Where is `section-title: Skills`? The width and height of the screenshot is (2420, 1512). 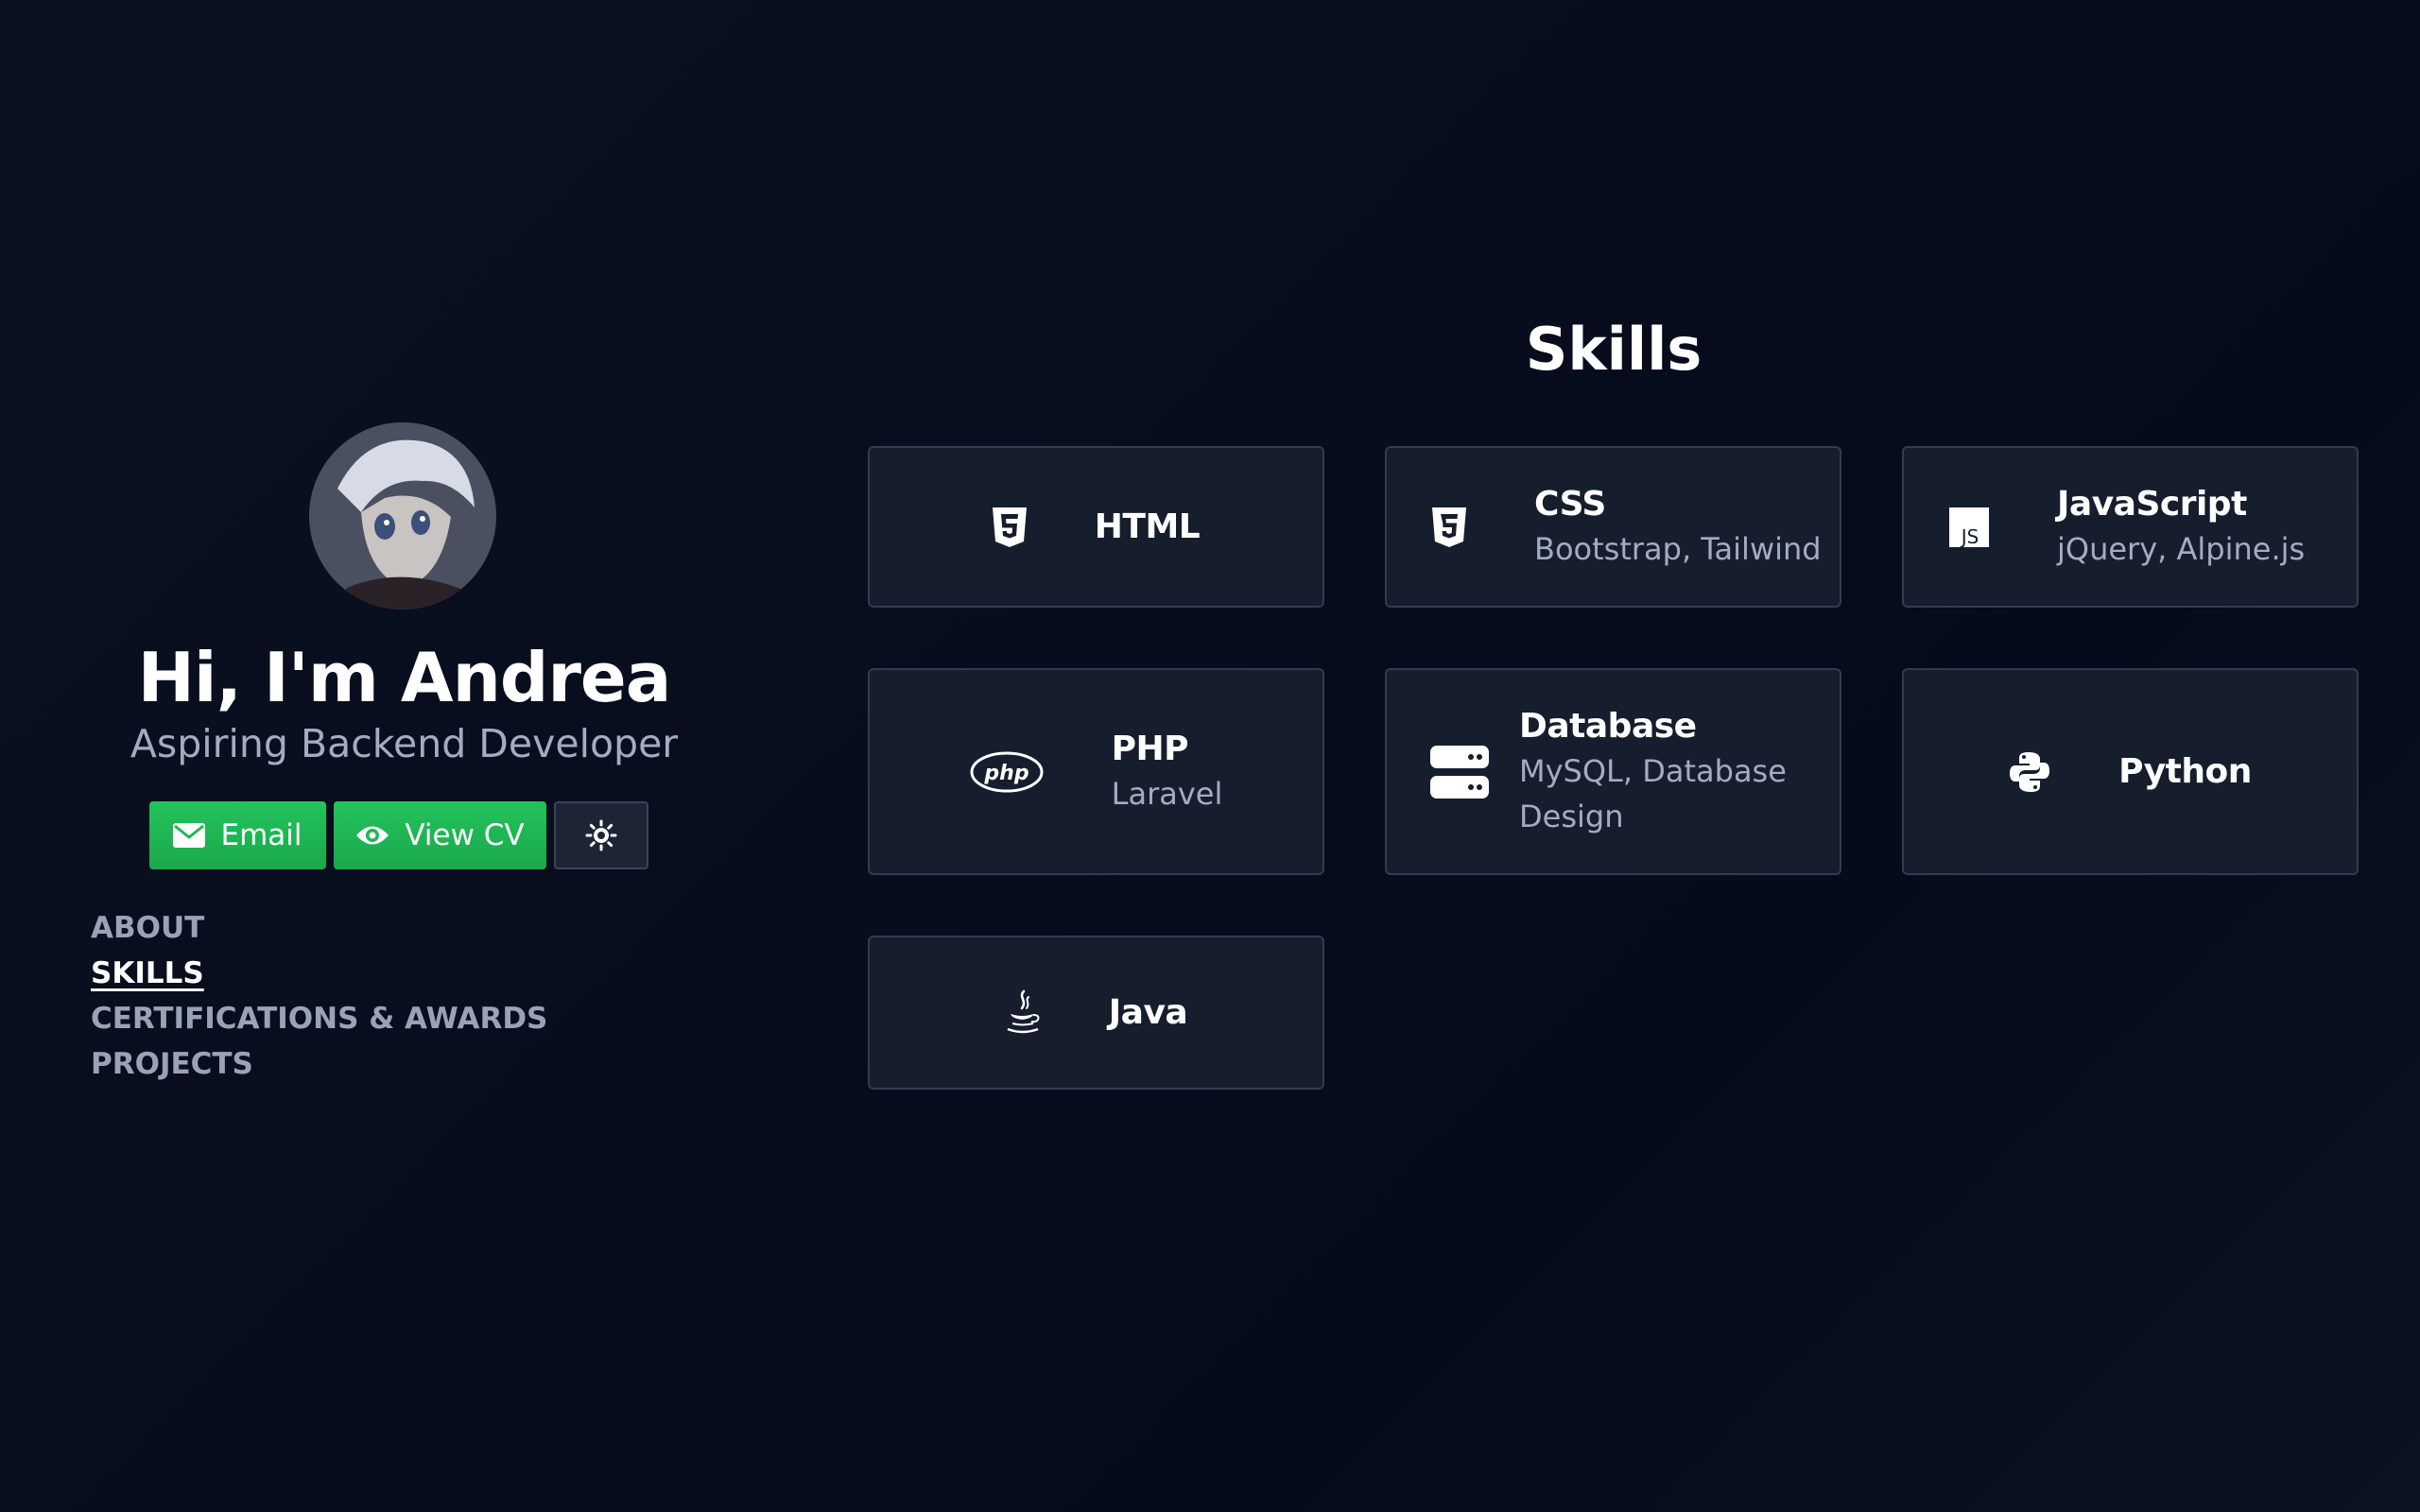 section-title: Skills is located at coordinates (1614, 349).